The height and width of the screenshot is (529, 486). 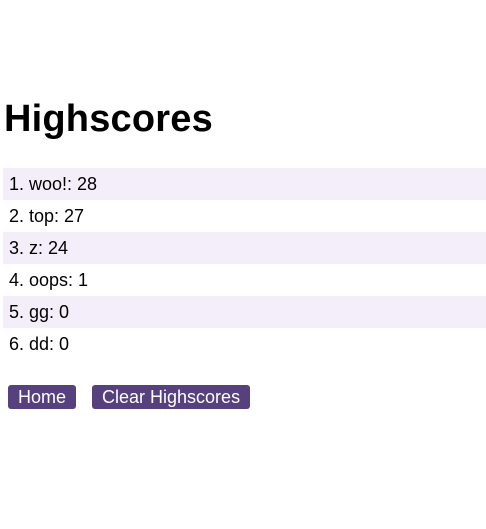 What do you see at coordinates (108, 119) in the screenshot?
I see `page-title: Highscores` at bounding box center [108, 119].